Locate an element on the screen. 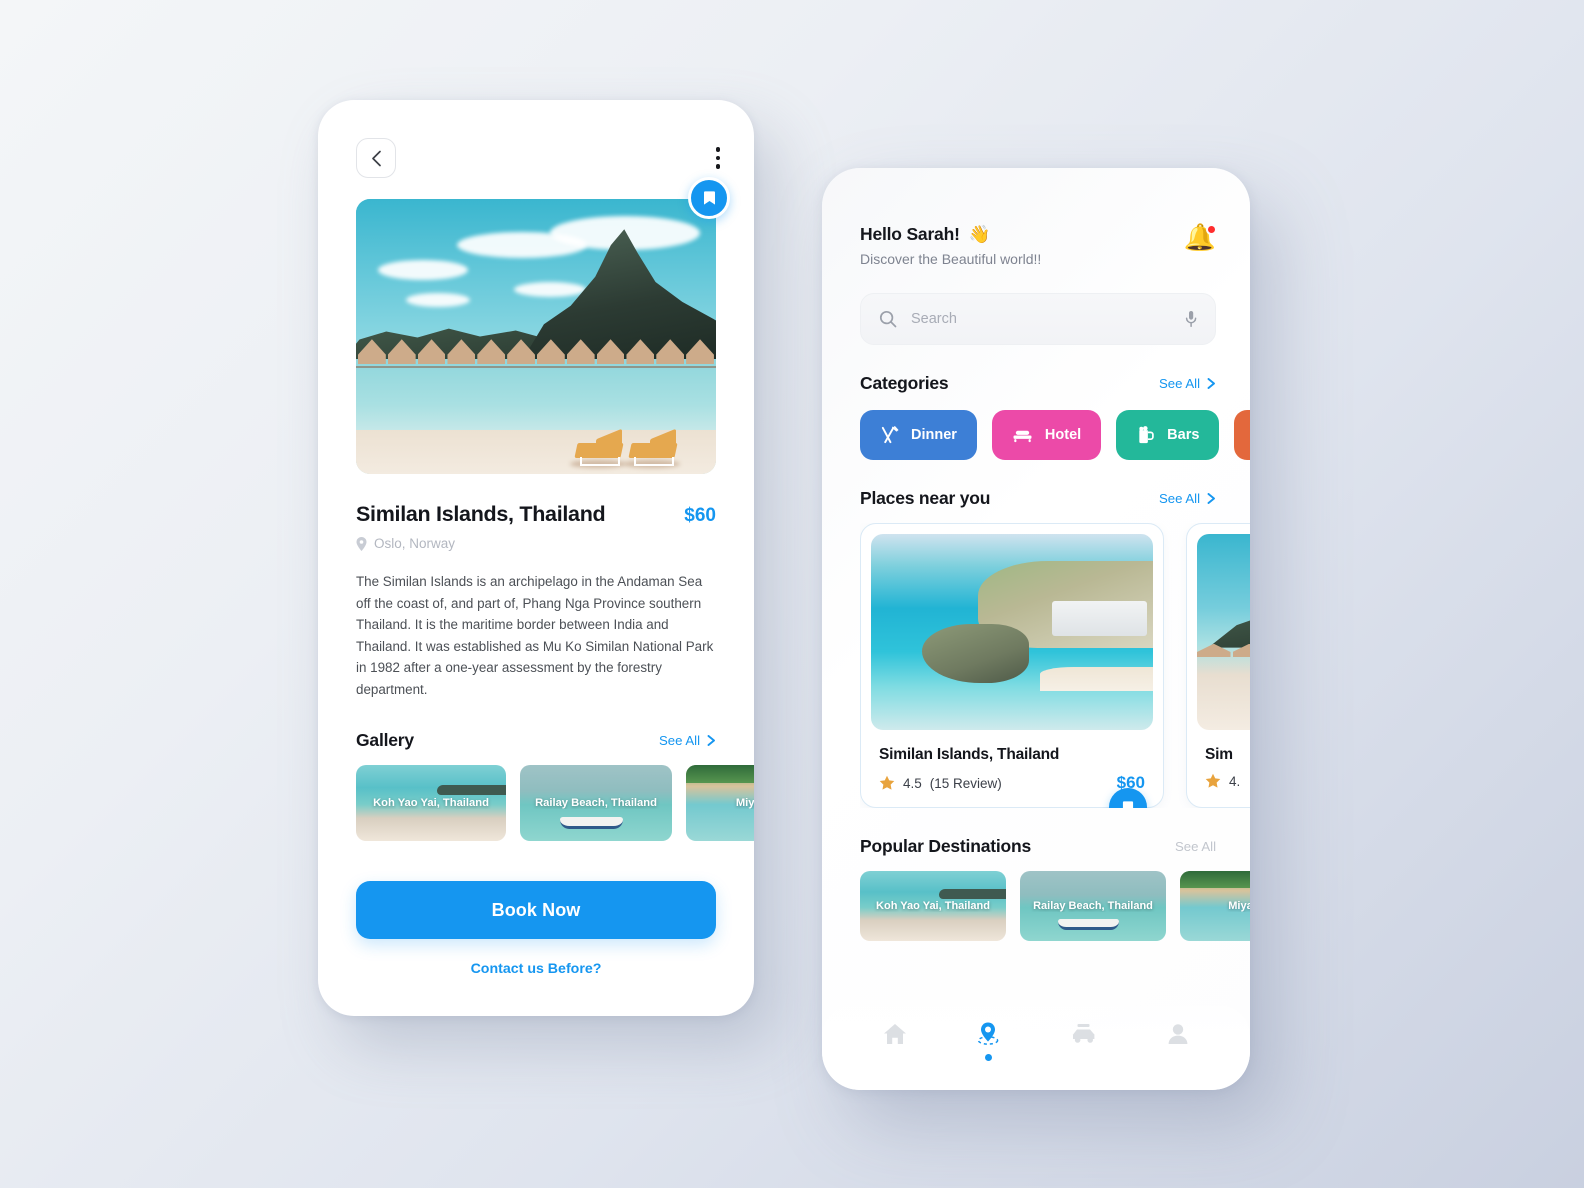 The image size is (1584, 1188). chevron-left-icon is located at coordinates (376, 158).